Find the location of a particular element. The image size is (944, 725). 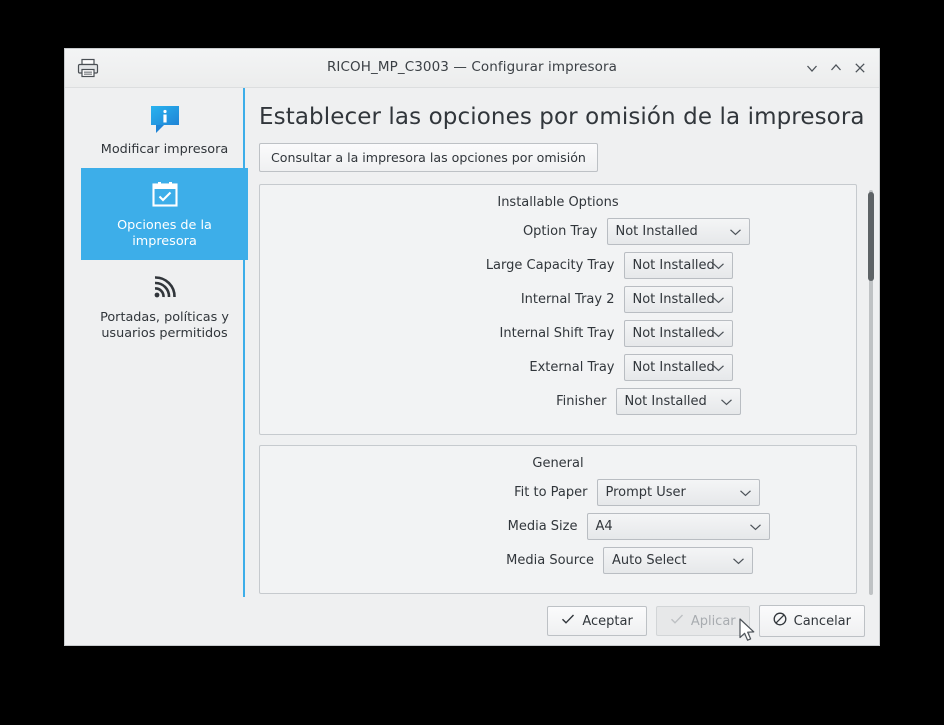

option-row-media-size: Media Size A4 is located at coordinates (558, 526).